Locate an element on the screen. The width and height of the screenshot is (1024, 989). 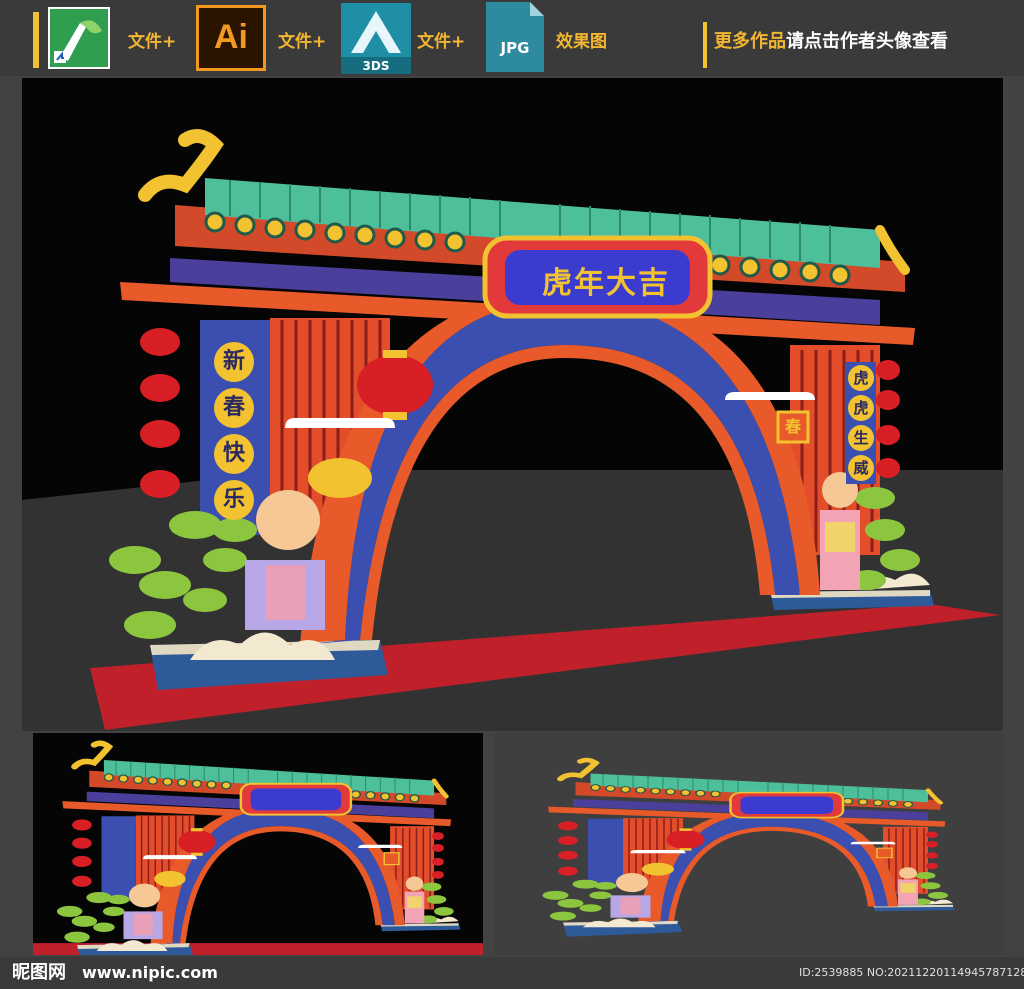
image-id: ID:2539885 NO:20211220114945787128 is located at coordinates (911, 972).